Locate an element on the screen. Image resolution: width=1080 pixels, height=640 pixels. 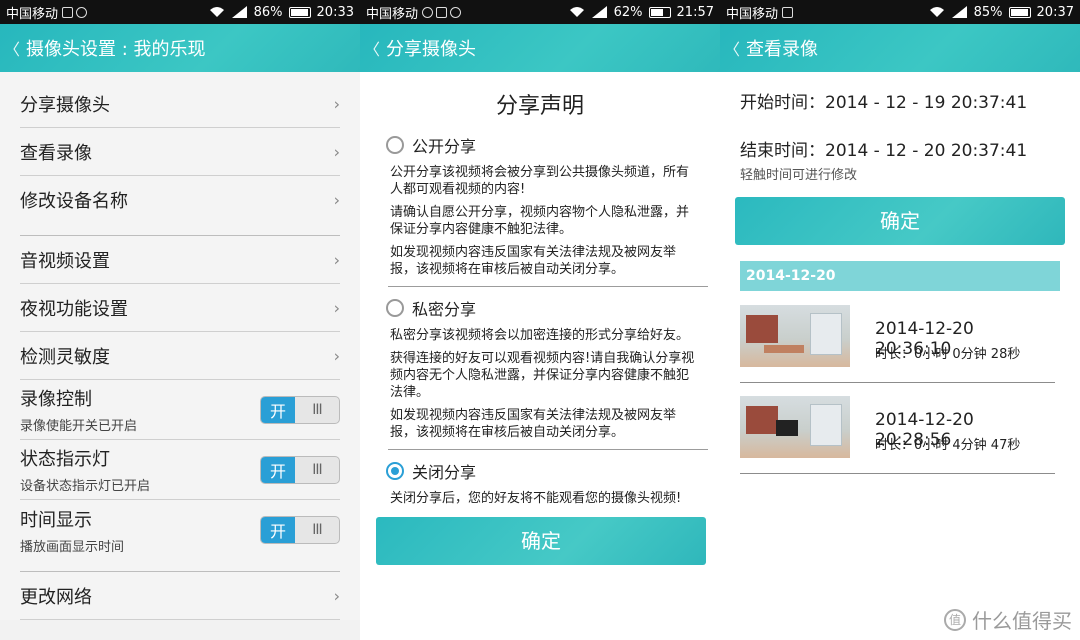
option-close-share: 关闭分享 is located at coordinates (553, 471).